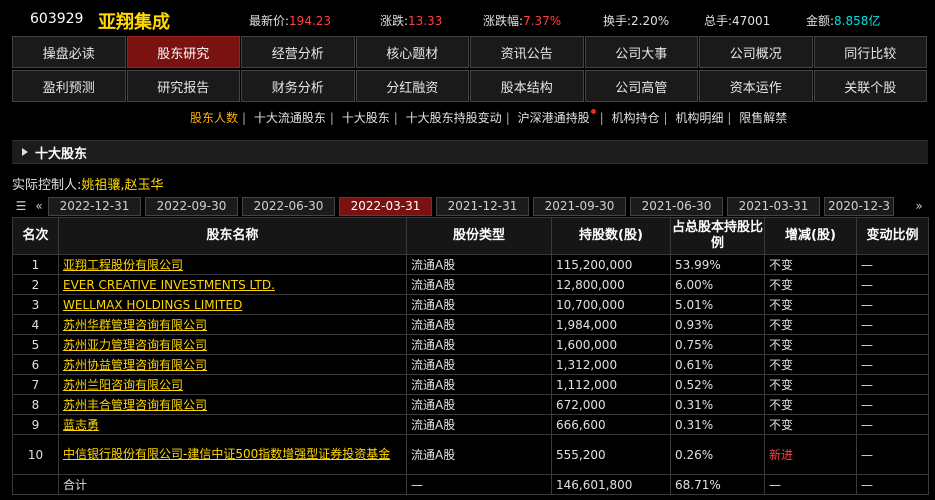 This screenshot has height=500, width=935. What do you see at coordinates (611, 404) in the screenshot?
I see `cell-shares: 672,000` at bounding box center [611, 404].